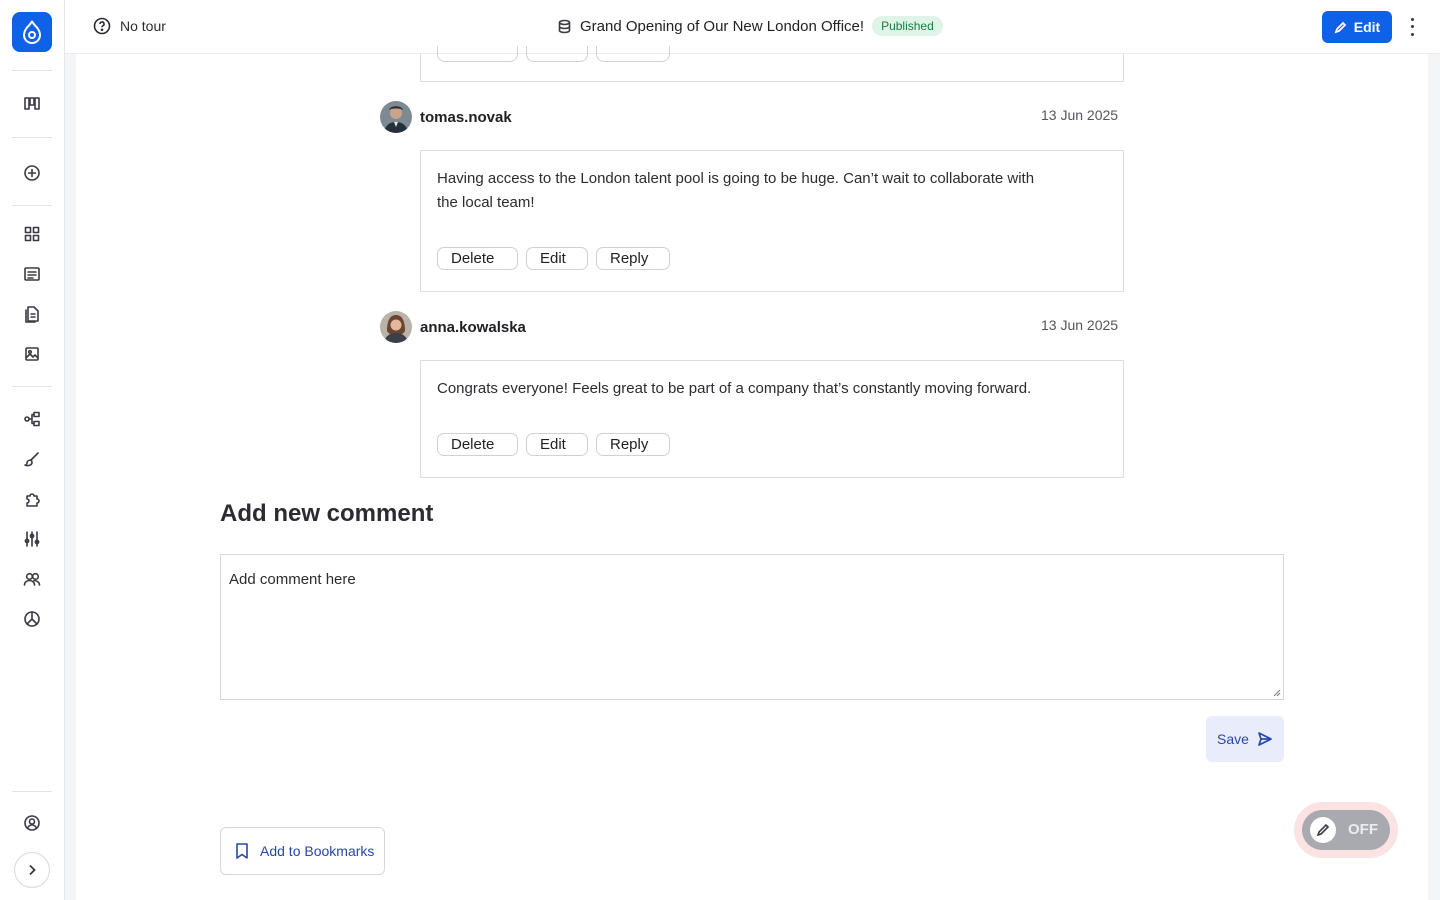 Image resolution: width=1440 pixels, height=900 pixels. Describe the element at coordinates (242, 851) in the screenshot. I see `bookmark-icon` at that location.